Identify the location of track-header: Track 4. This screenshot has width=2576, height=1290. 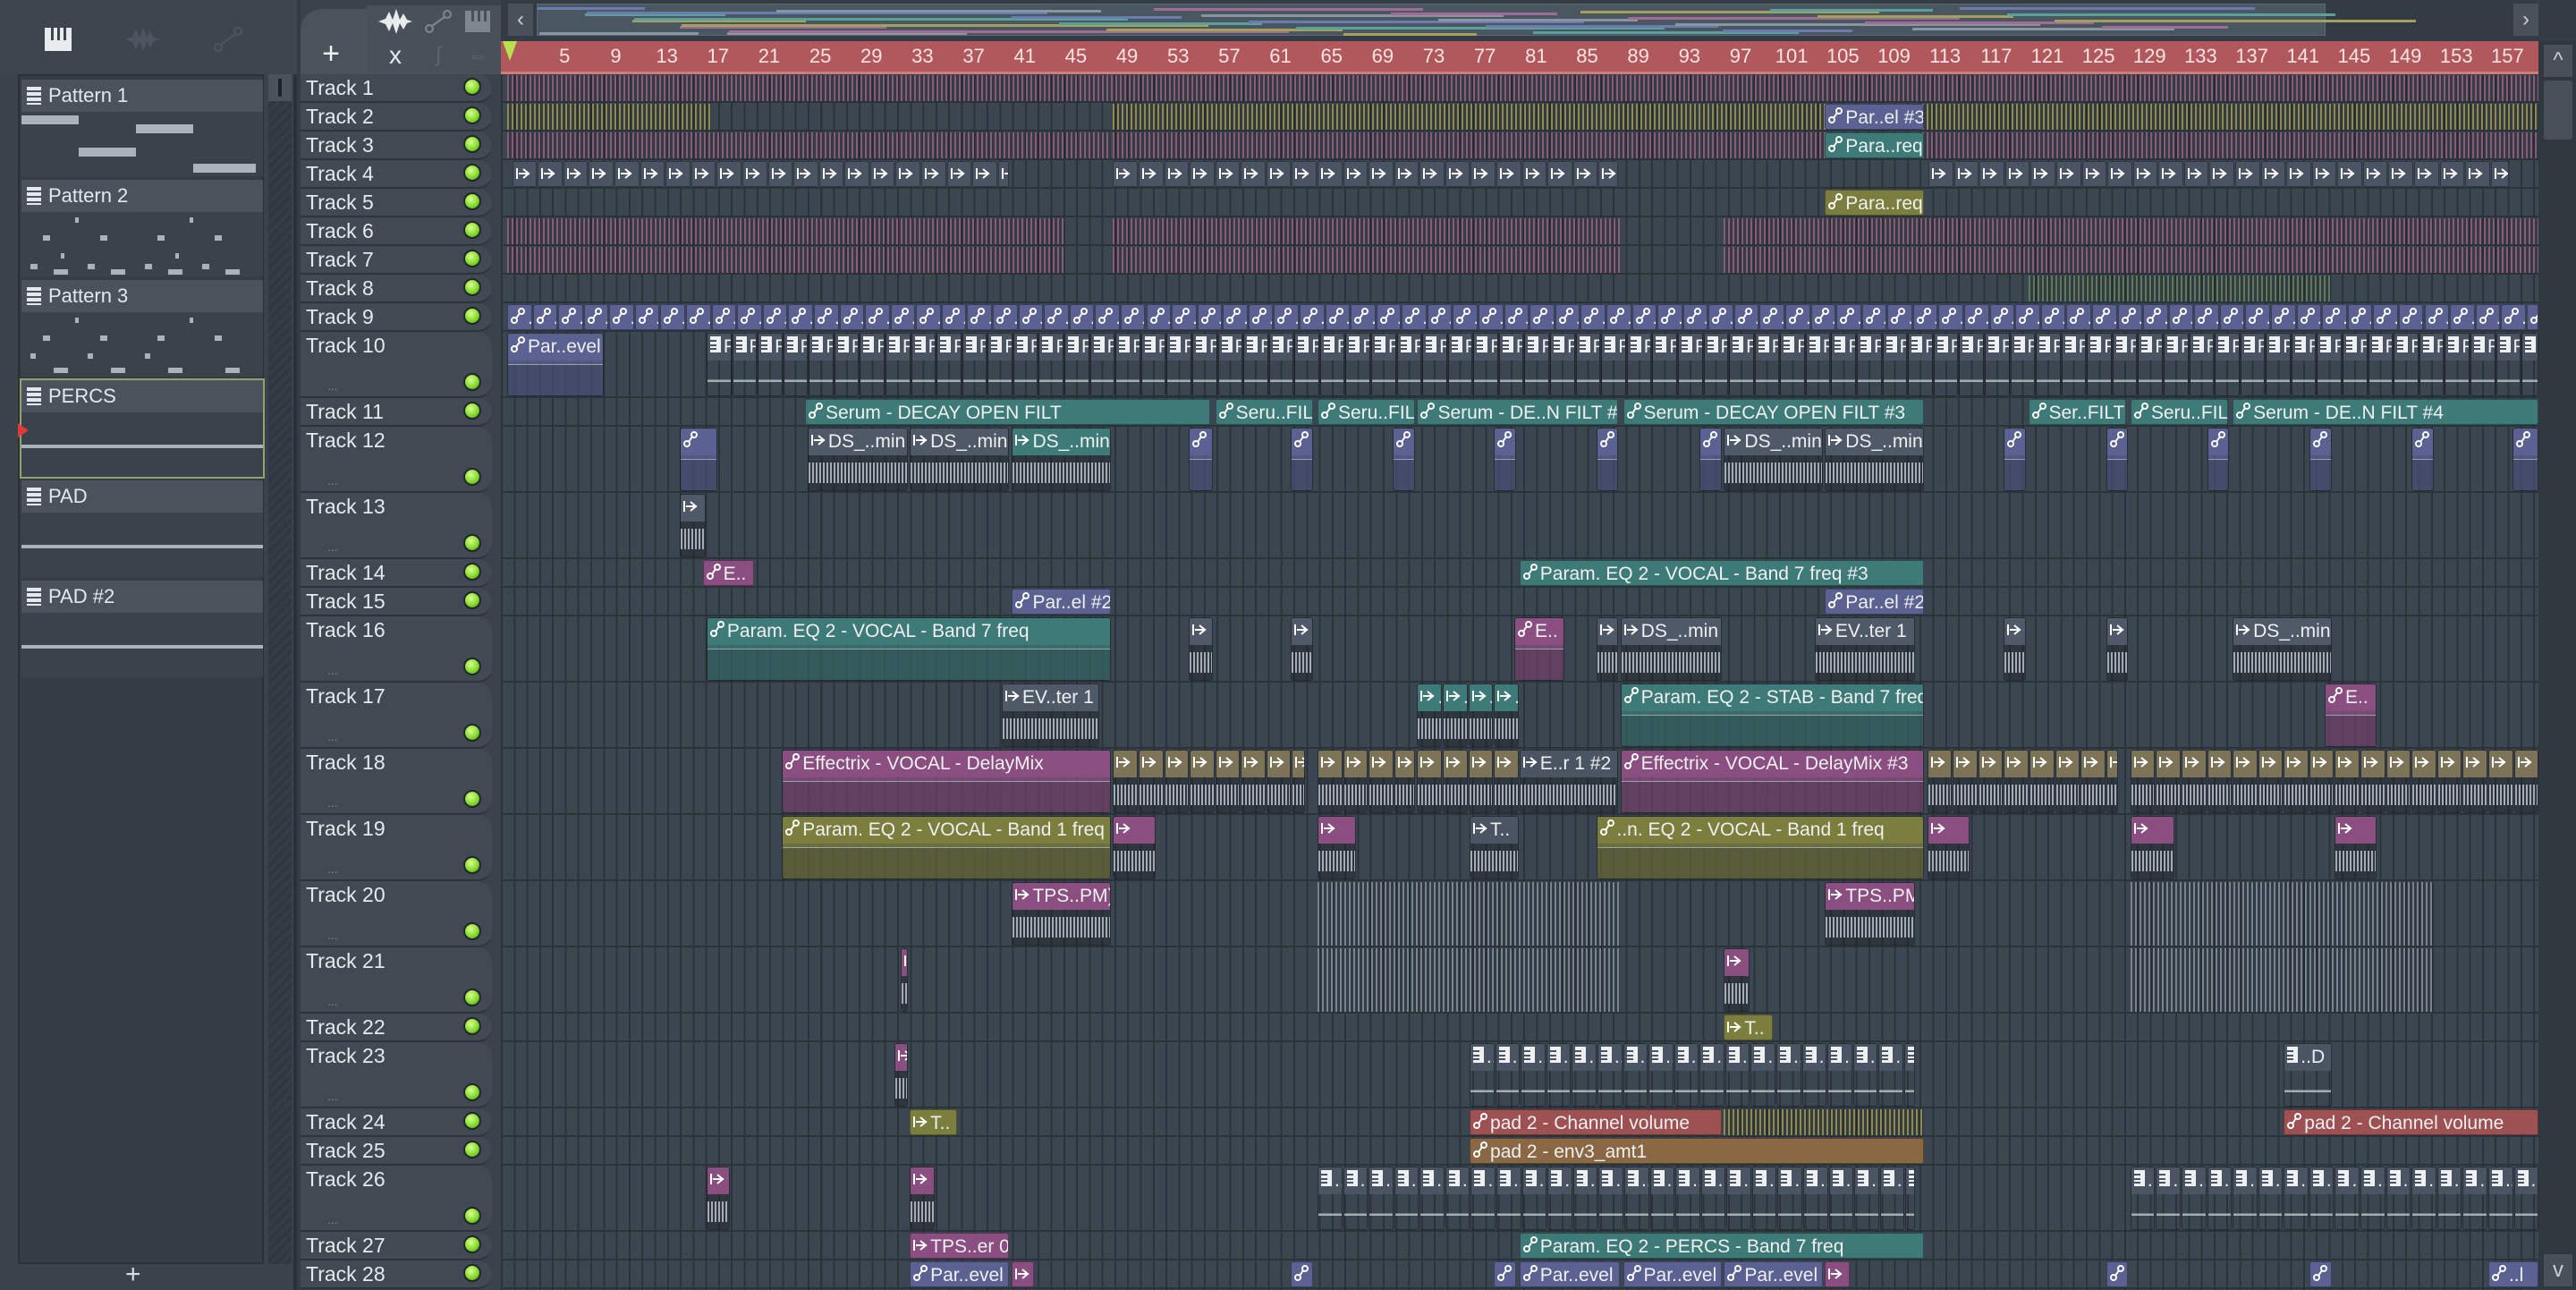
(396, 174).